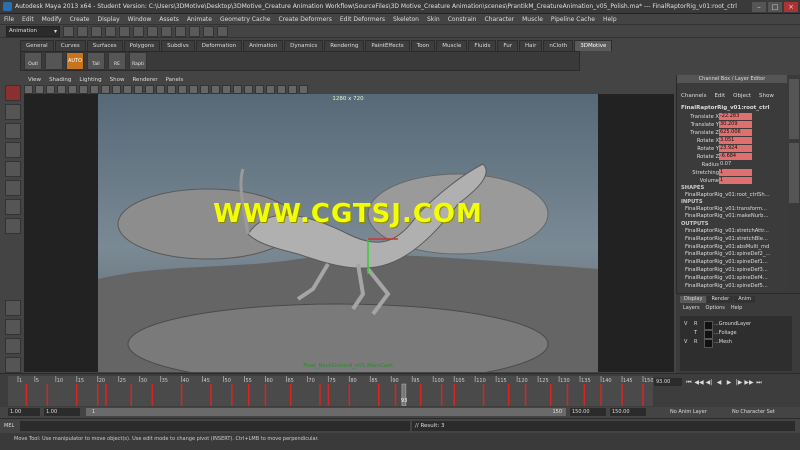 The width and height of the screenshot is (800, 450). What do you see at coordinates (13, 308) in the screenshot?
I see `single-perspective-layout-icon` at bounding box center [13, 308].